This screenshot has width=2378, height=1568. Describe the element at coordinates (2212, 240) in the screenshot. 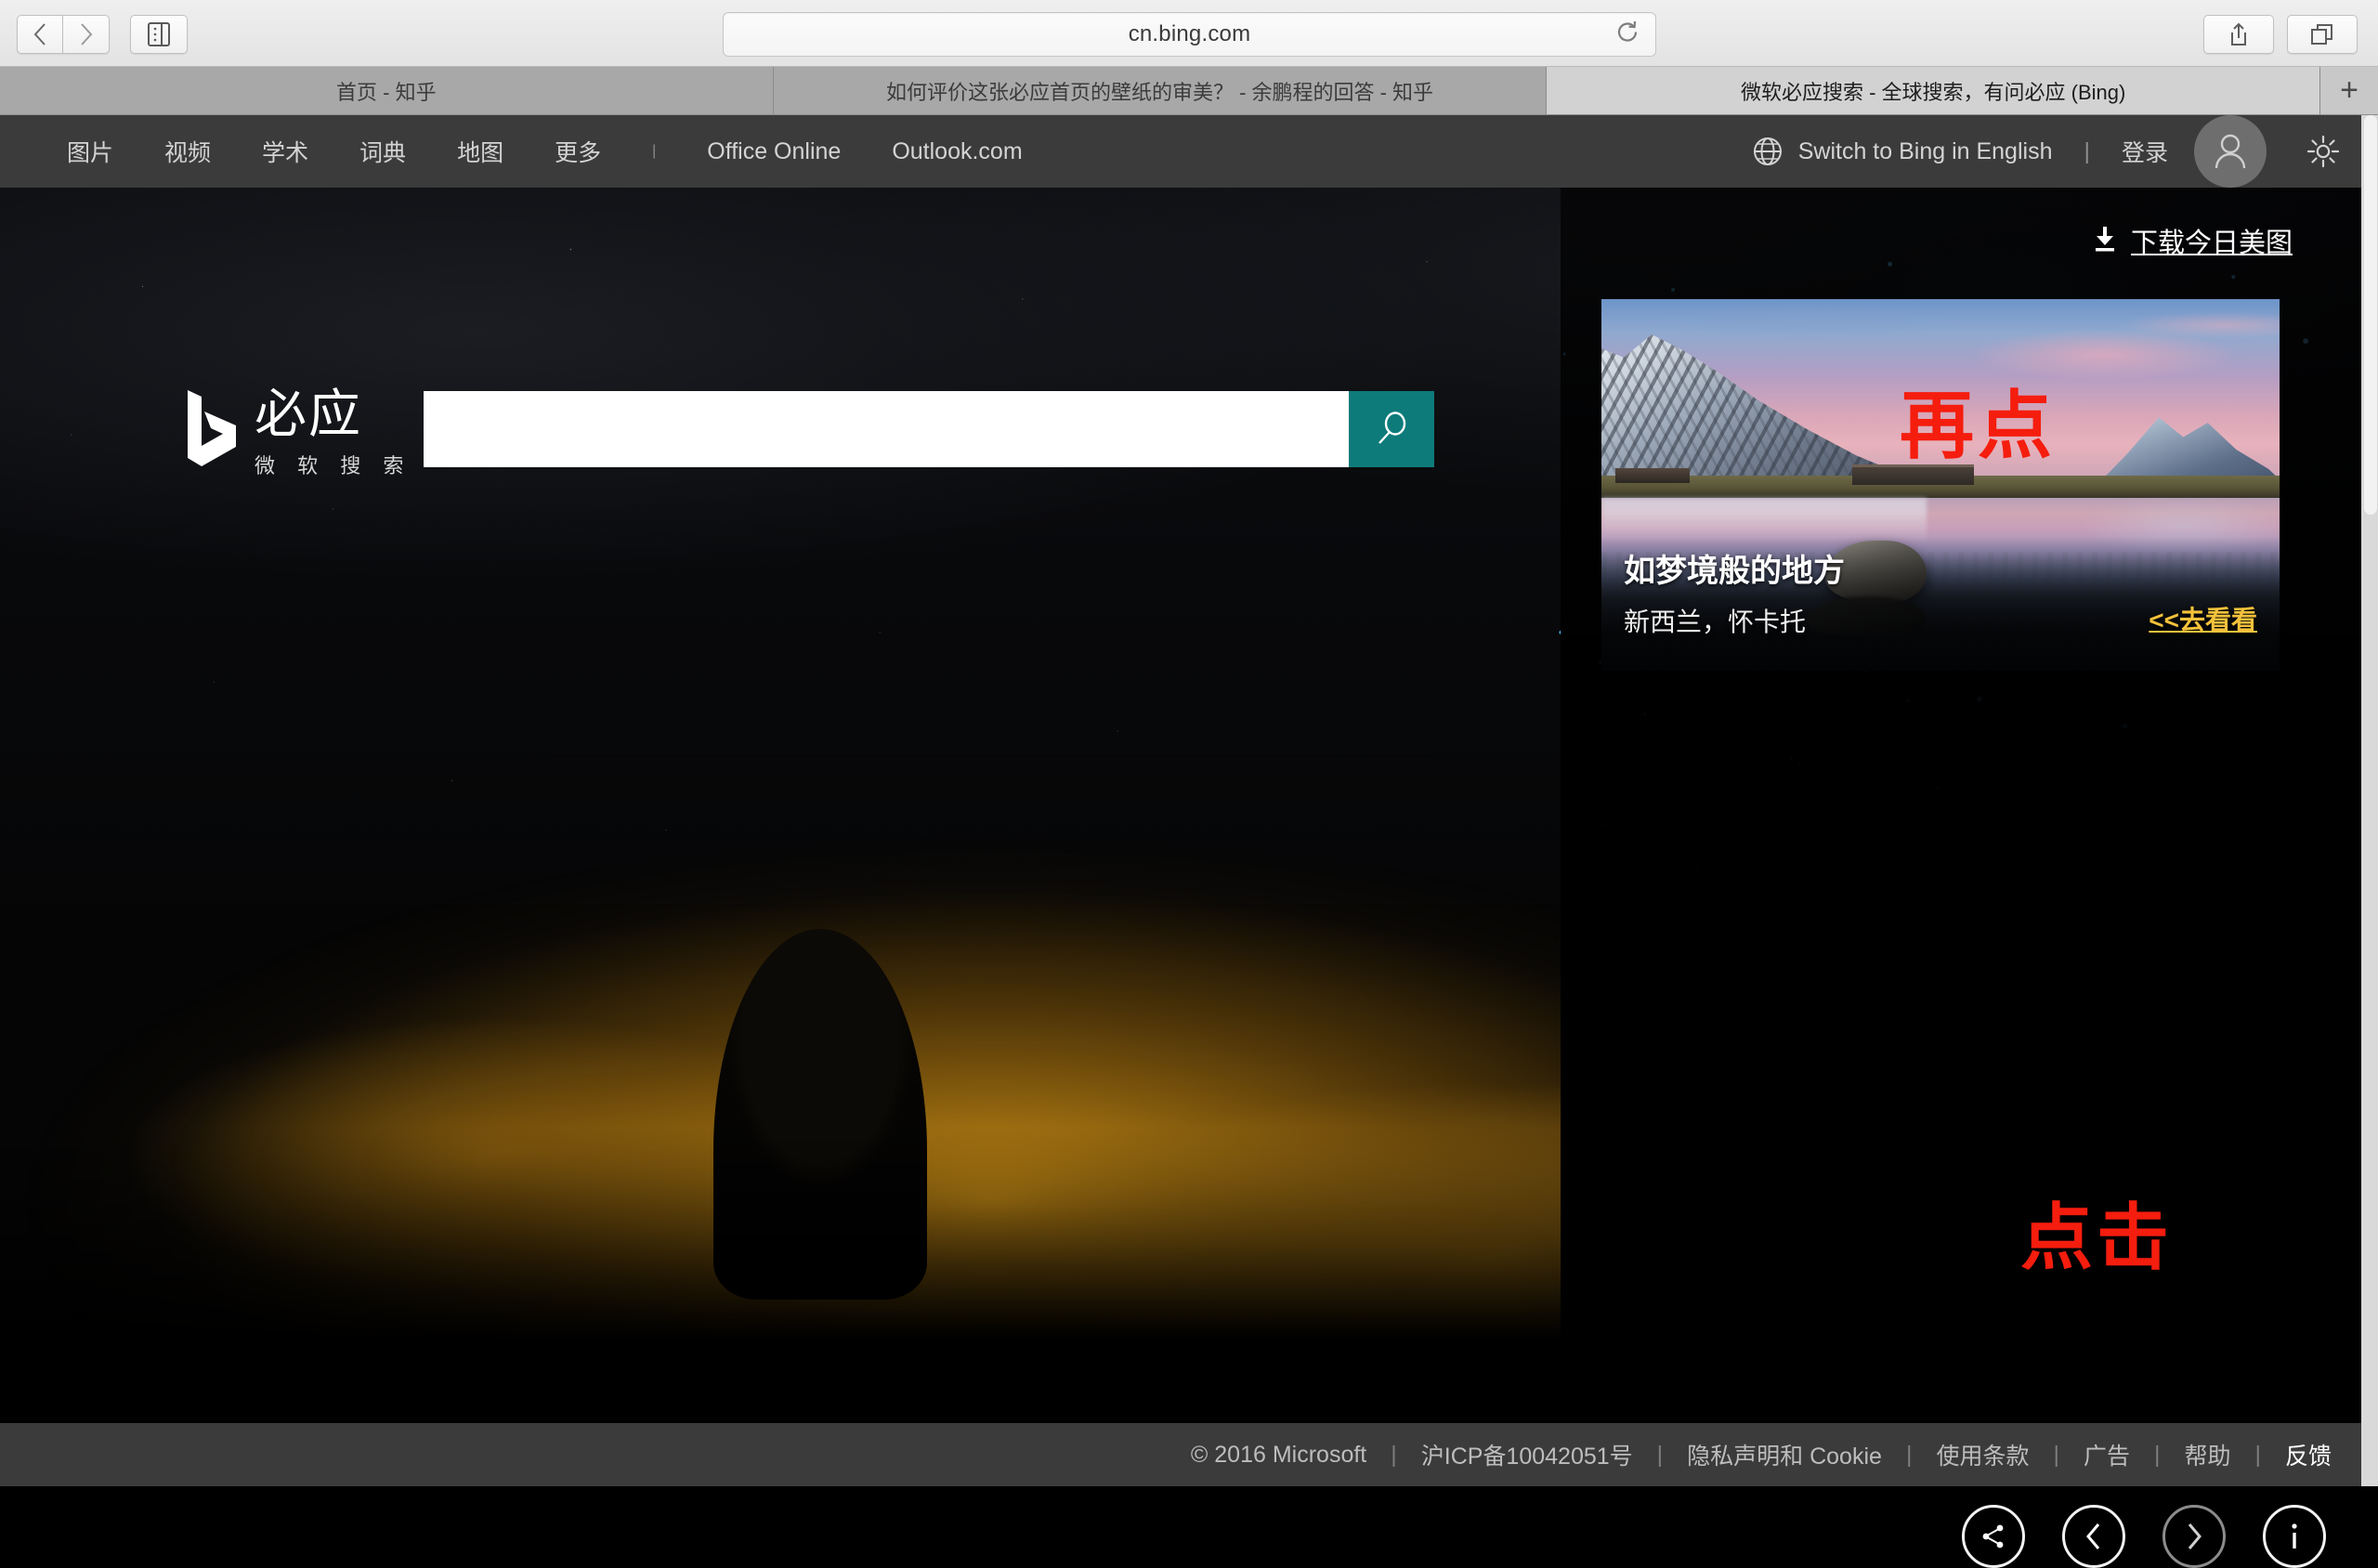

I see `download-label: 下载今日美图` at that location.